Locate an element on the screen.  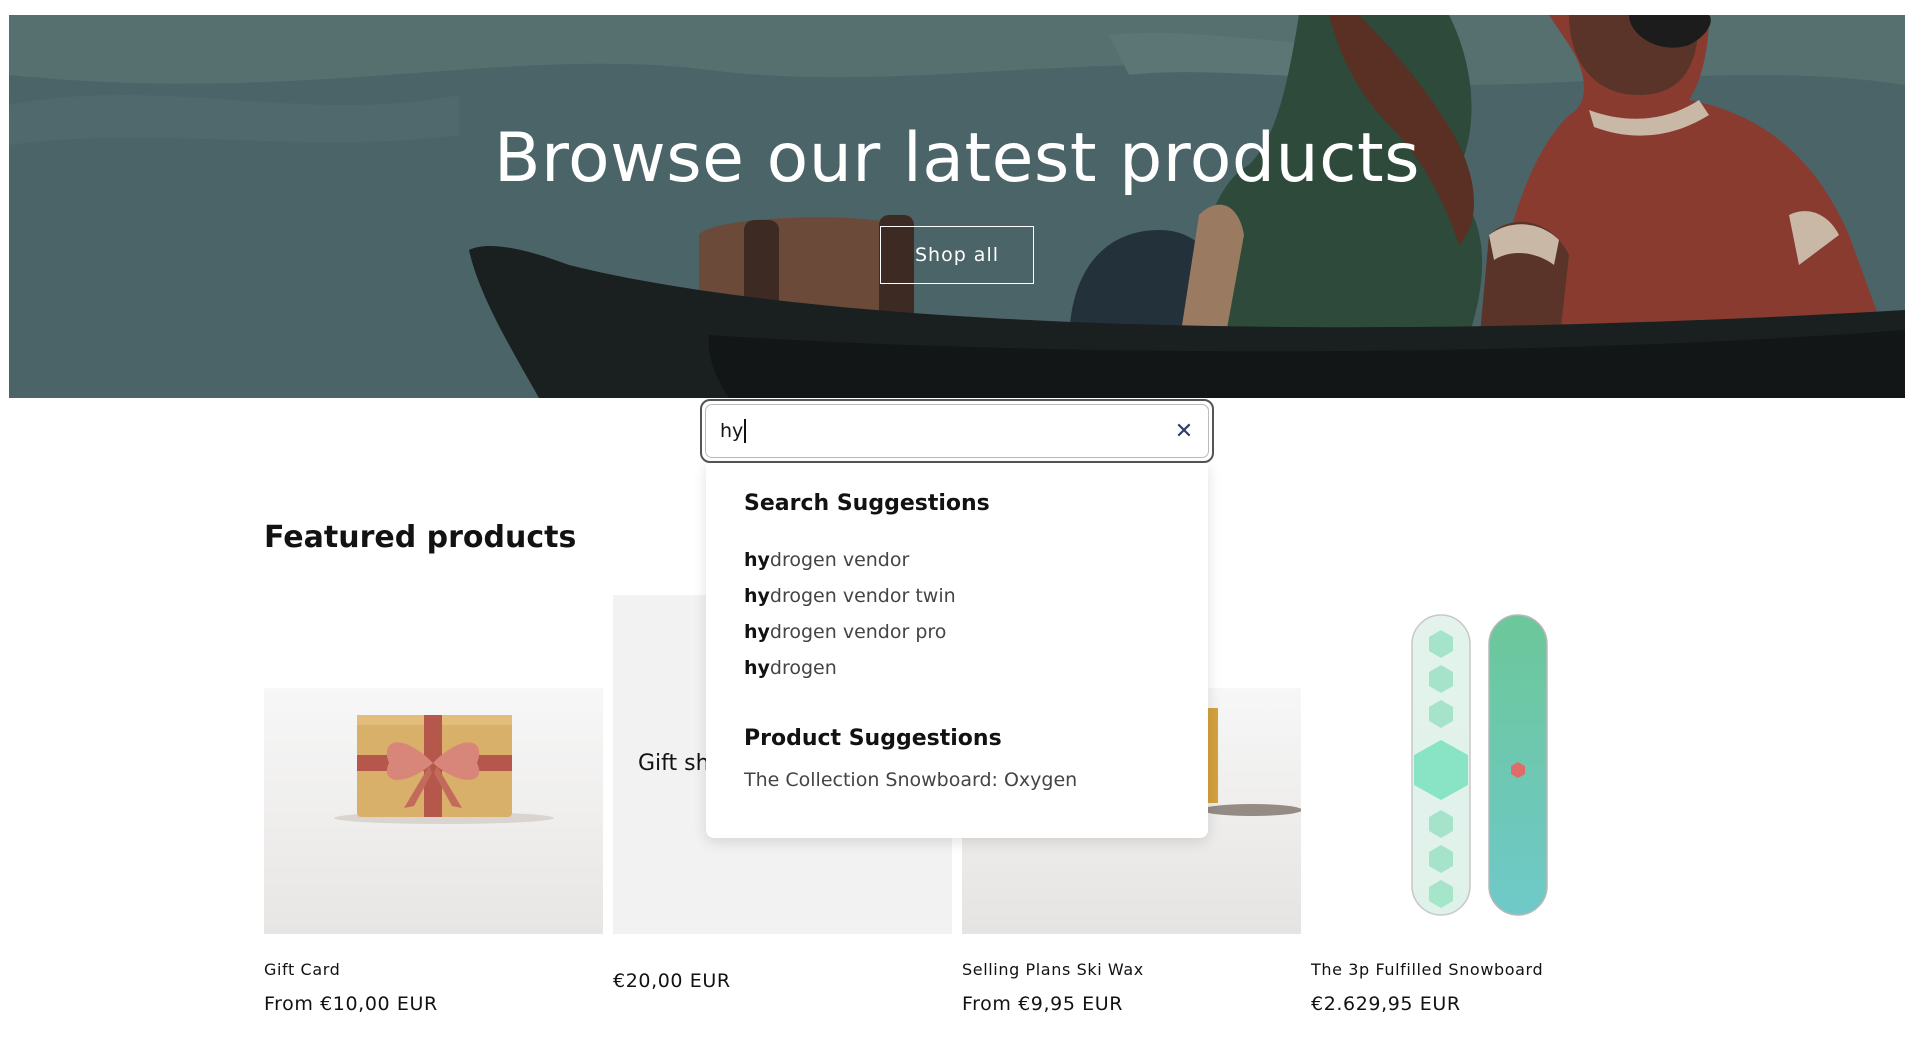
product-price: From €10,00 EUR is located at coordinates (351, 1004).